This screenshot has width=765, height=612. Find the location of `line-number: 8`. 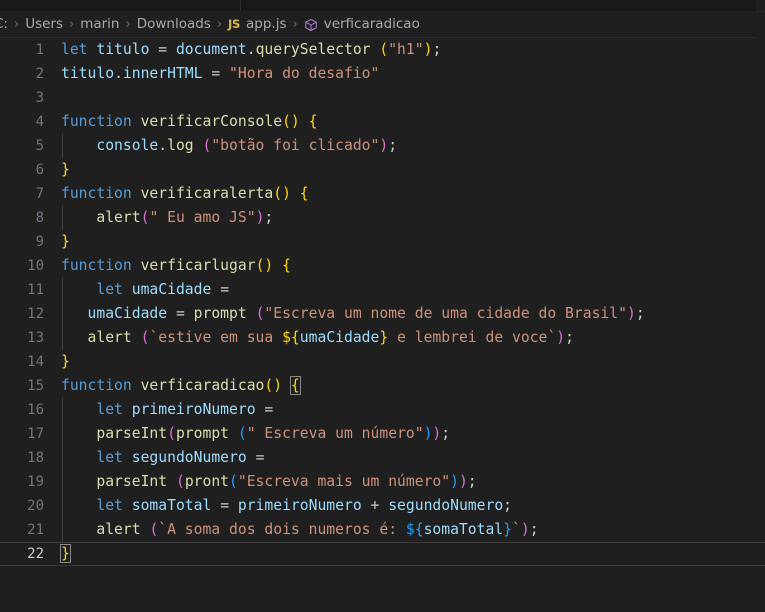

line-number: 8 is located at coordinates (39, 218).